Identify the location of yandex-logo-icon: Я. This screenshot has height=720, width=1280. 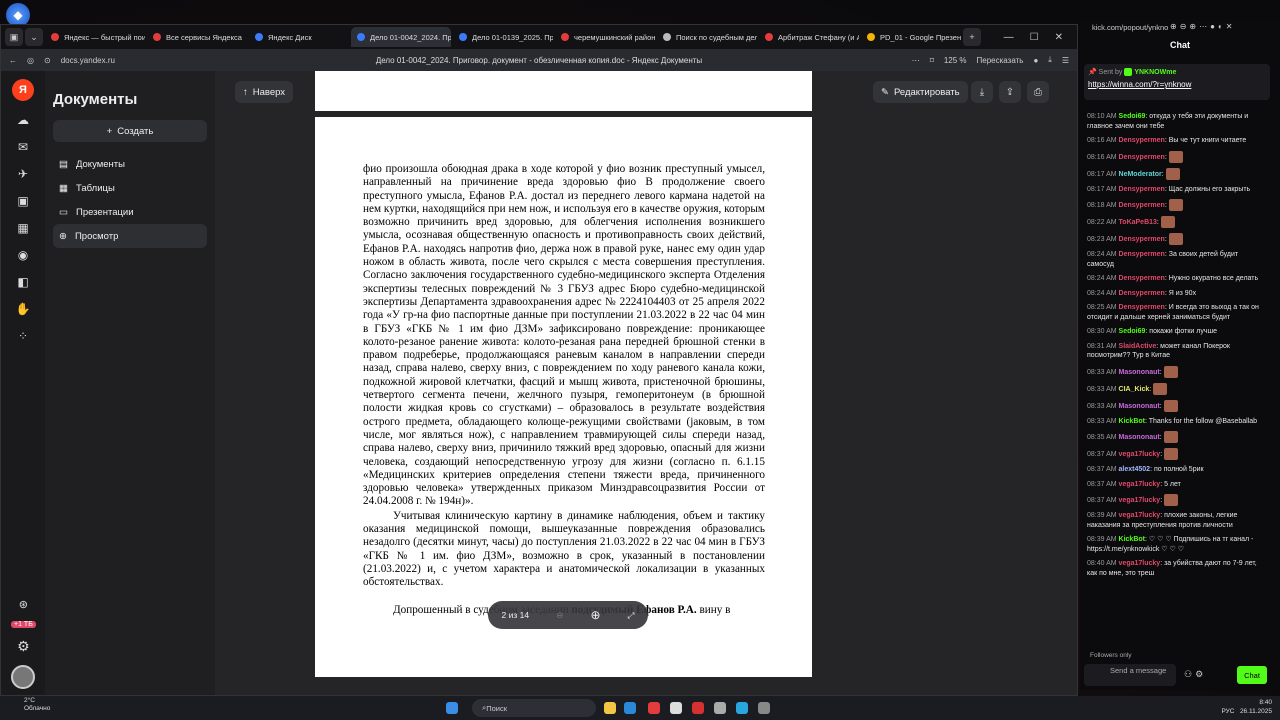
(23, 90).